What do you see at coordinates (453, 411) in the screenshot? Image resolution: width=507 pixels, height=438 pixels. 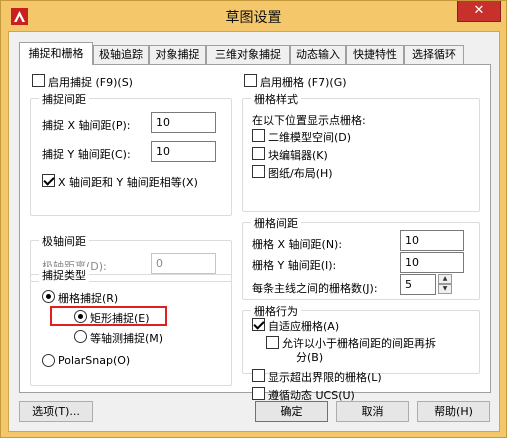 I see `help-button: 帮助(H)` at bounding box center [453, 411].